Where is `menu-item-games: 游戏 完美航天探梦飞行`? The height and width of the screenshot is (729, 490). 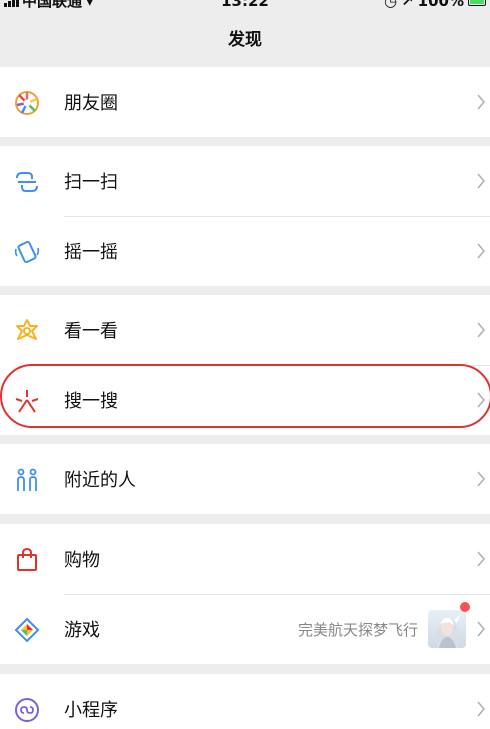 menu-item-games: 游戏 完美航天探梦飞行 is located at coordinates (245, 629).